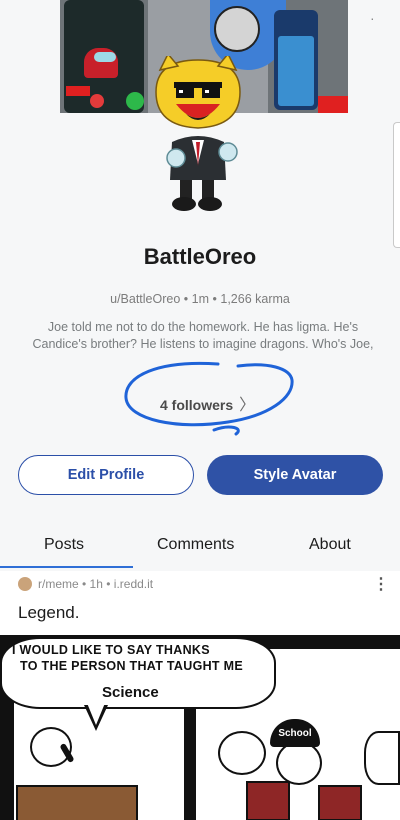  What do you see at coordinates (97, 101) in the screenshot?
I see `banner-end-call-icon` at bounding box center [97, 101].